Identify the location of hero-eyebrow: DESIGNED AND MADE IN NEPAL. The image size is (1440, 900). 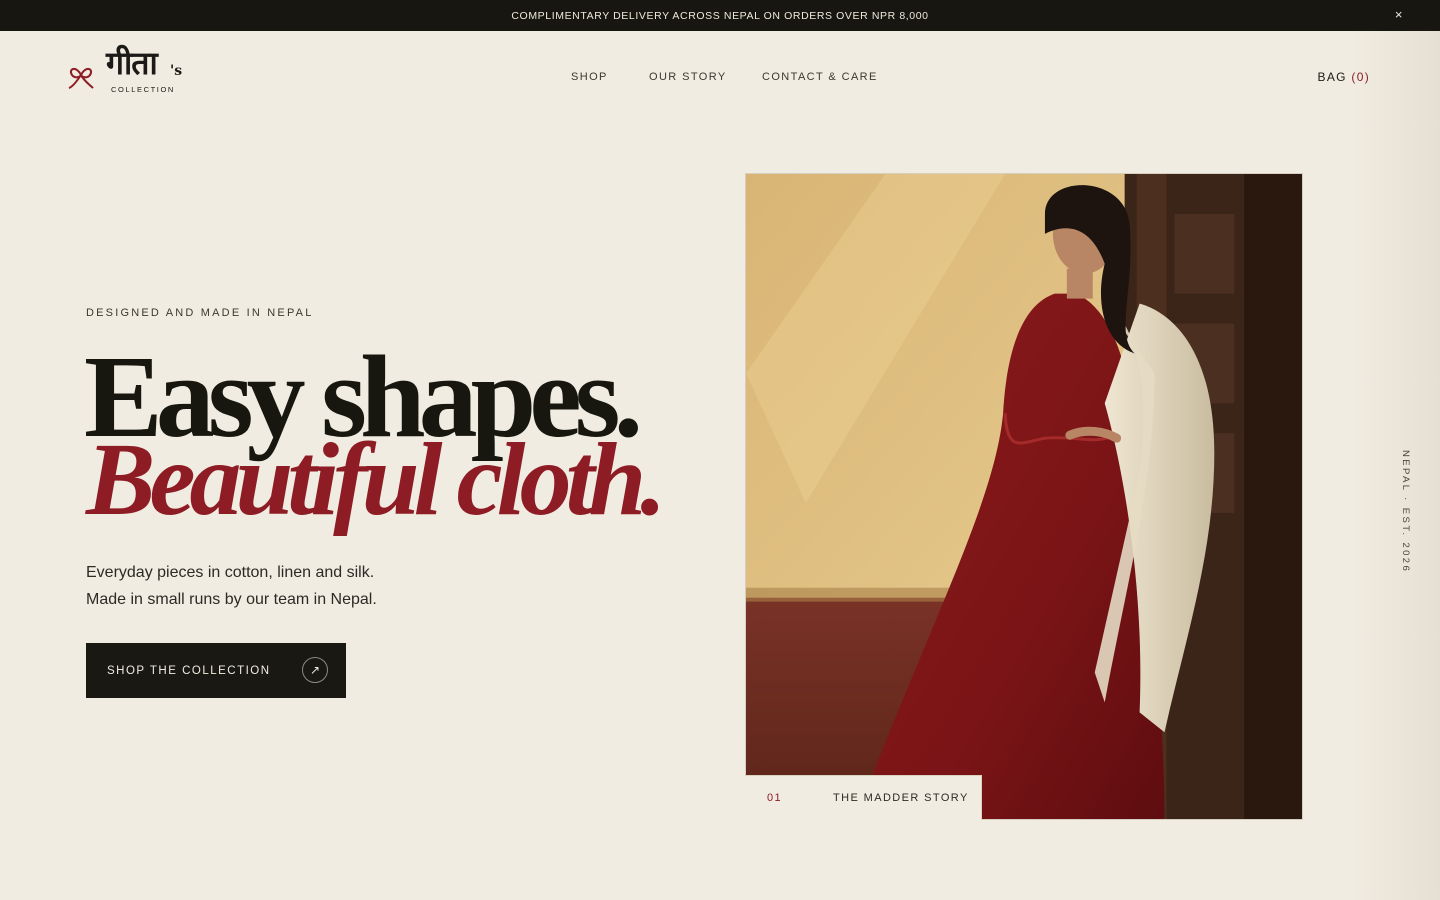
(200, 313).